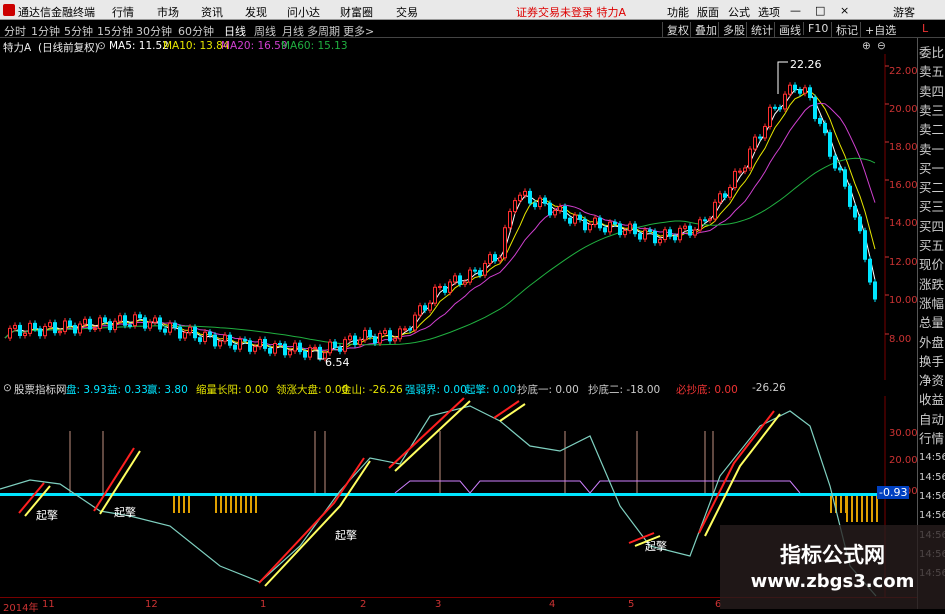  I want to click on menu-gongshi: 公式, so click(739, 12).